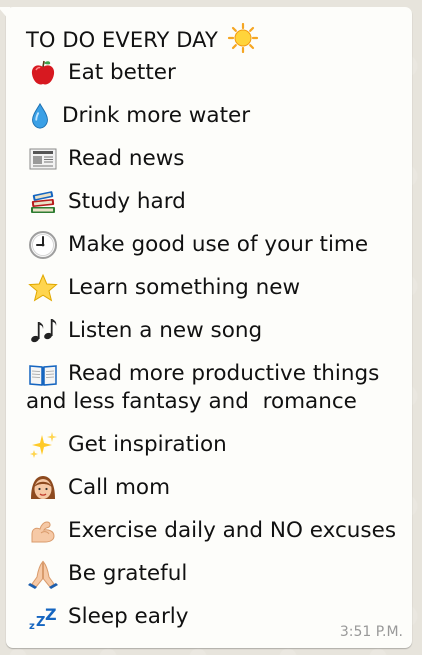 The width and height of the screenshot is (422, 655). I want to click on star-icon, so click(43, 287).